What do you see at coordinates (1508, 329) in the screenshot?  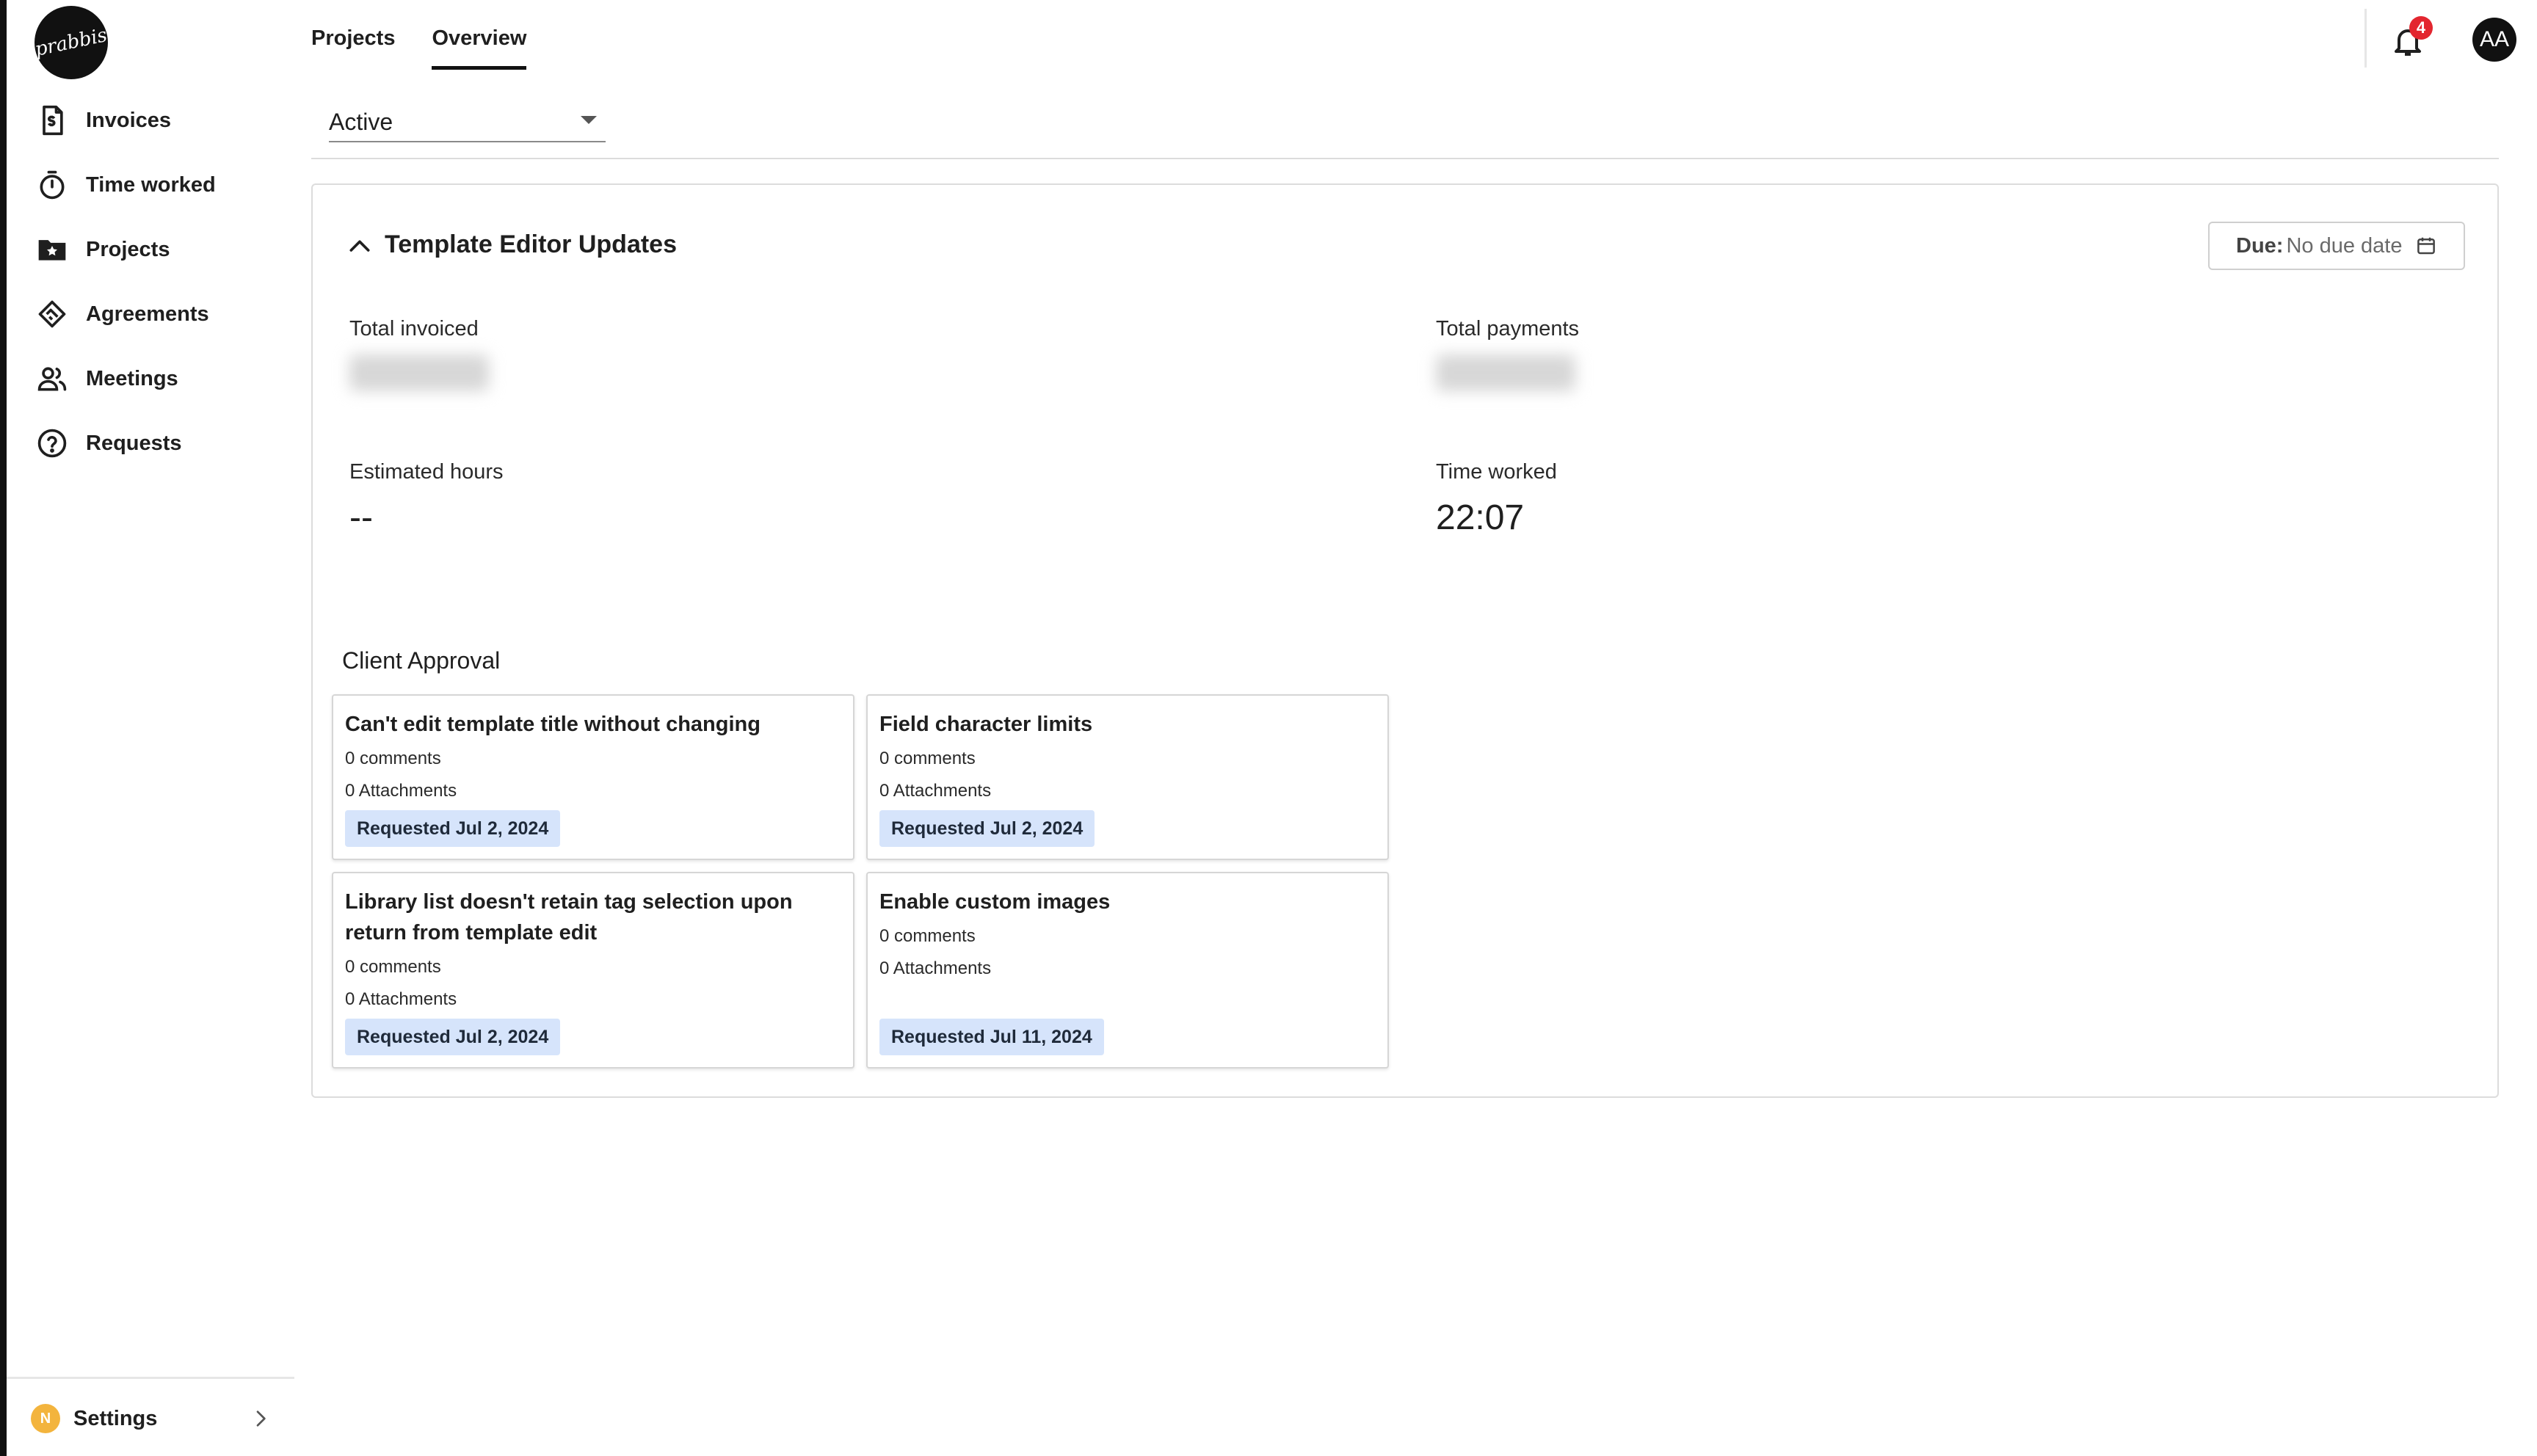 I see `stat-label: Total payments` at bounding box center [1508, 329].